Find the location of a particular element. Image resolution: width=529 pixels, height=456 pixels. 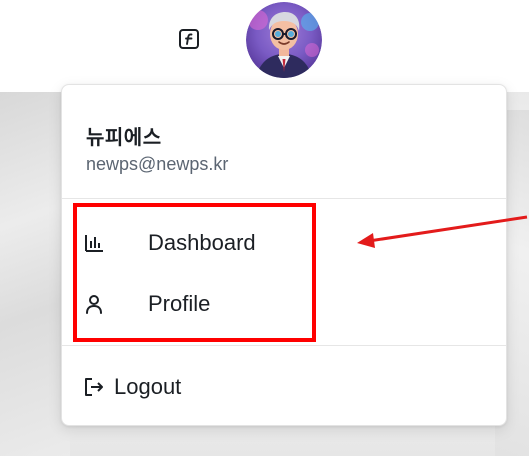

user-name: 뉴피에스 is located at coordinates (124, 138).